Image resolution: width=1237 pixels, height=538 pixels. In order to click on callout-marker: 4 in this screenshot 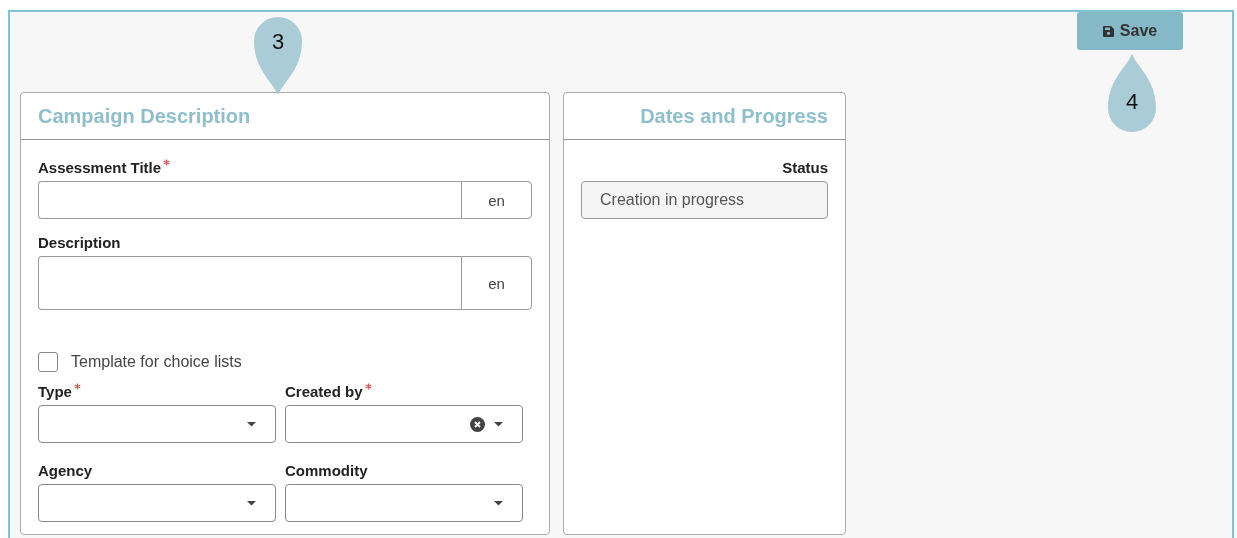, I will do `click(1132, 93)`.